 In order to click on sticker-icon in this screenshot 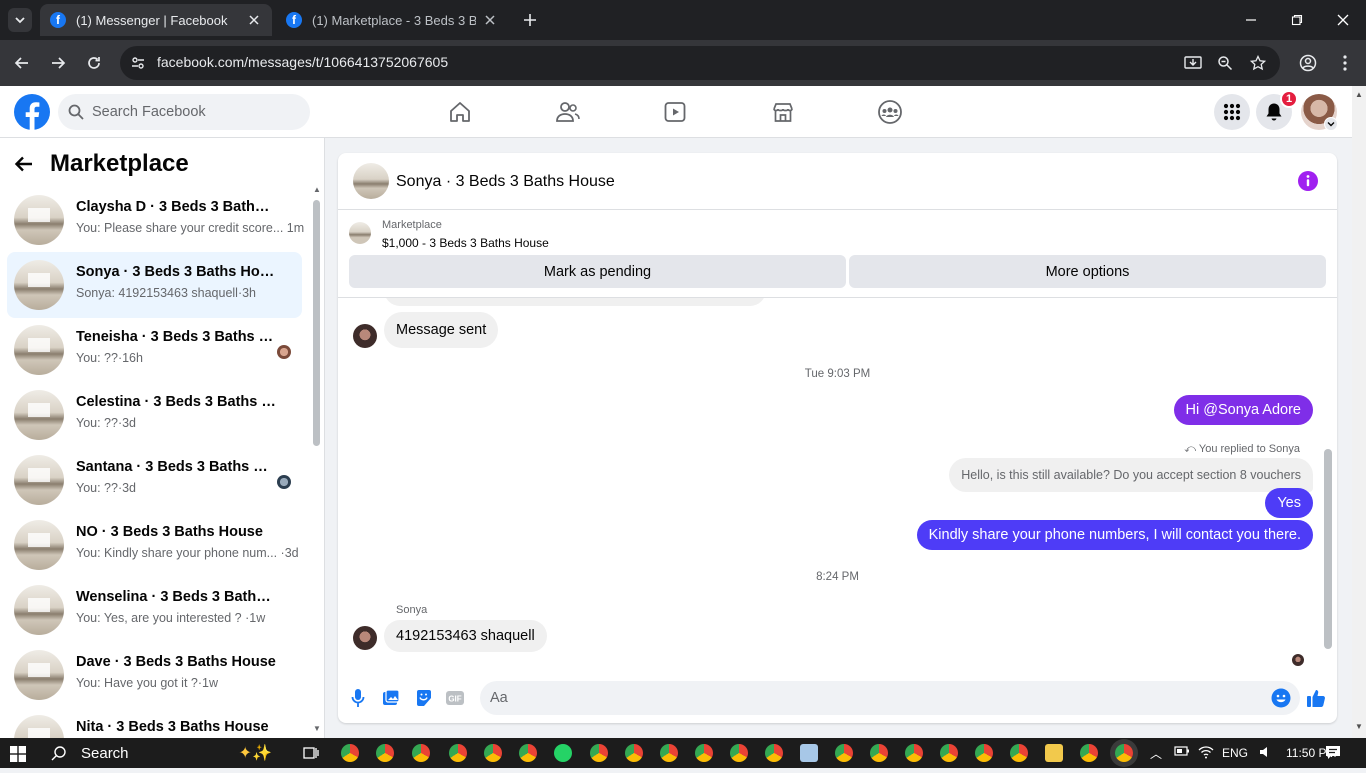, I will do `click(424, 698)`.